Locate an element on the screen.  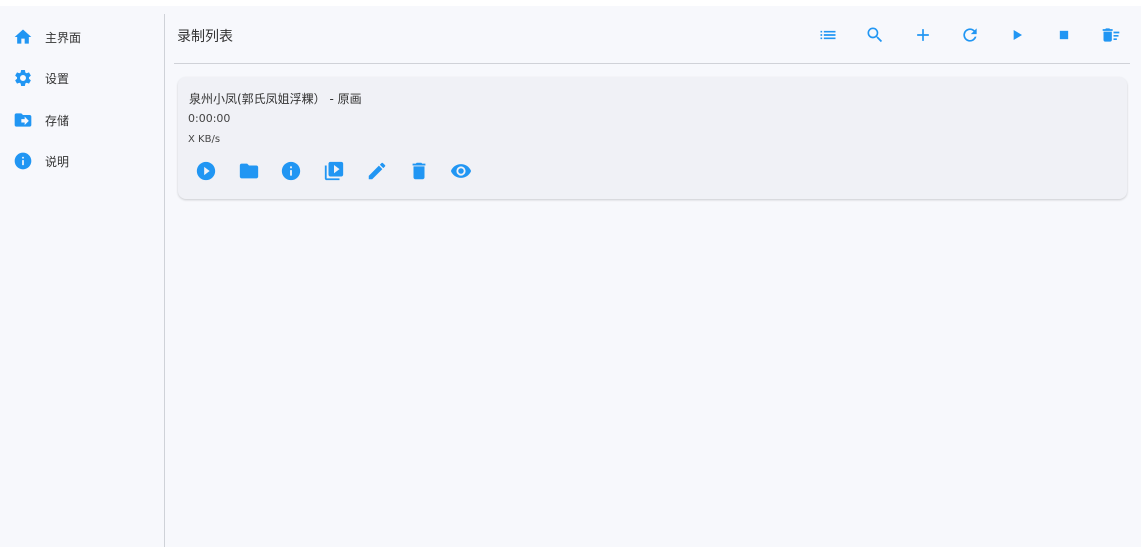
edit-icon is located at coordinates (377, 171).